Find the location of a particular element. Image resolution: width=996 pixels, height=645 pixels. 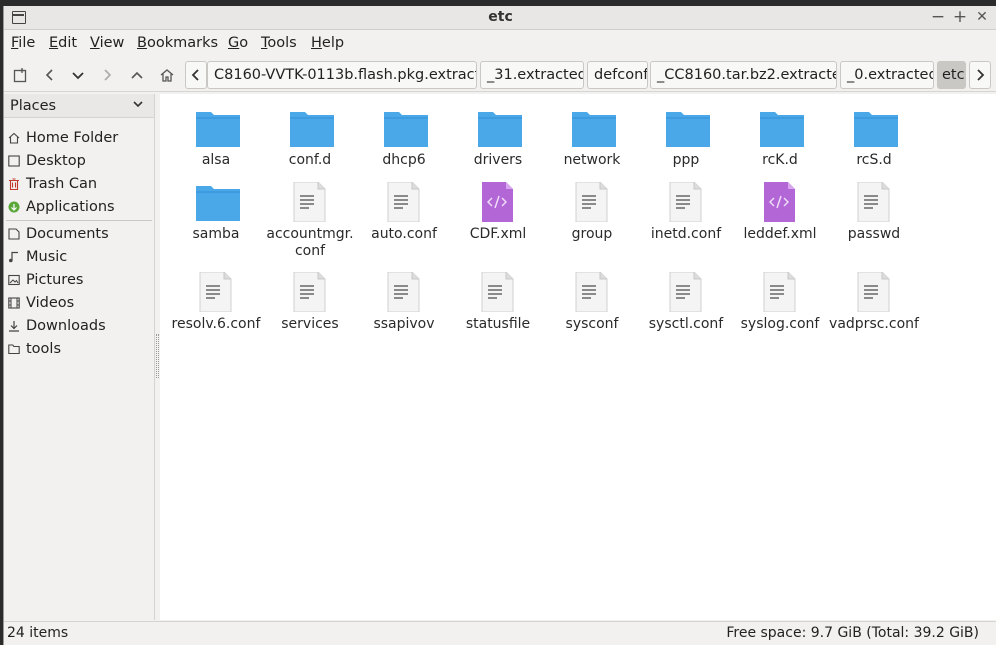

videos-icon is located at coordinates (14, 303).